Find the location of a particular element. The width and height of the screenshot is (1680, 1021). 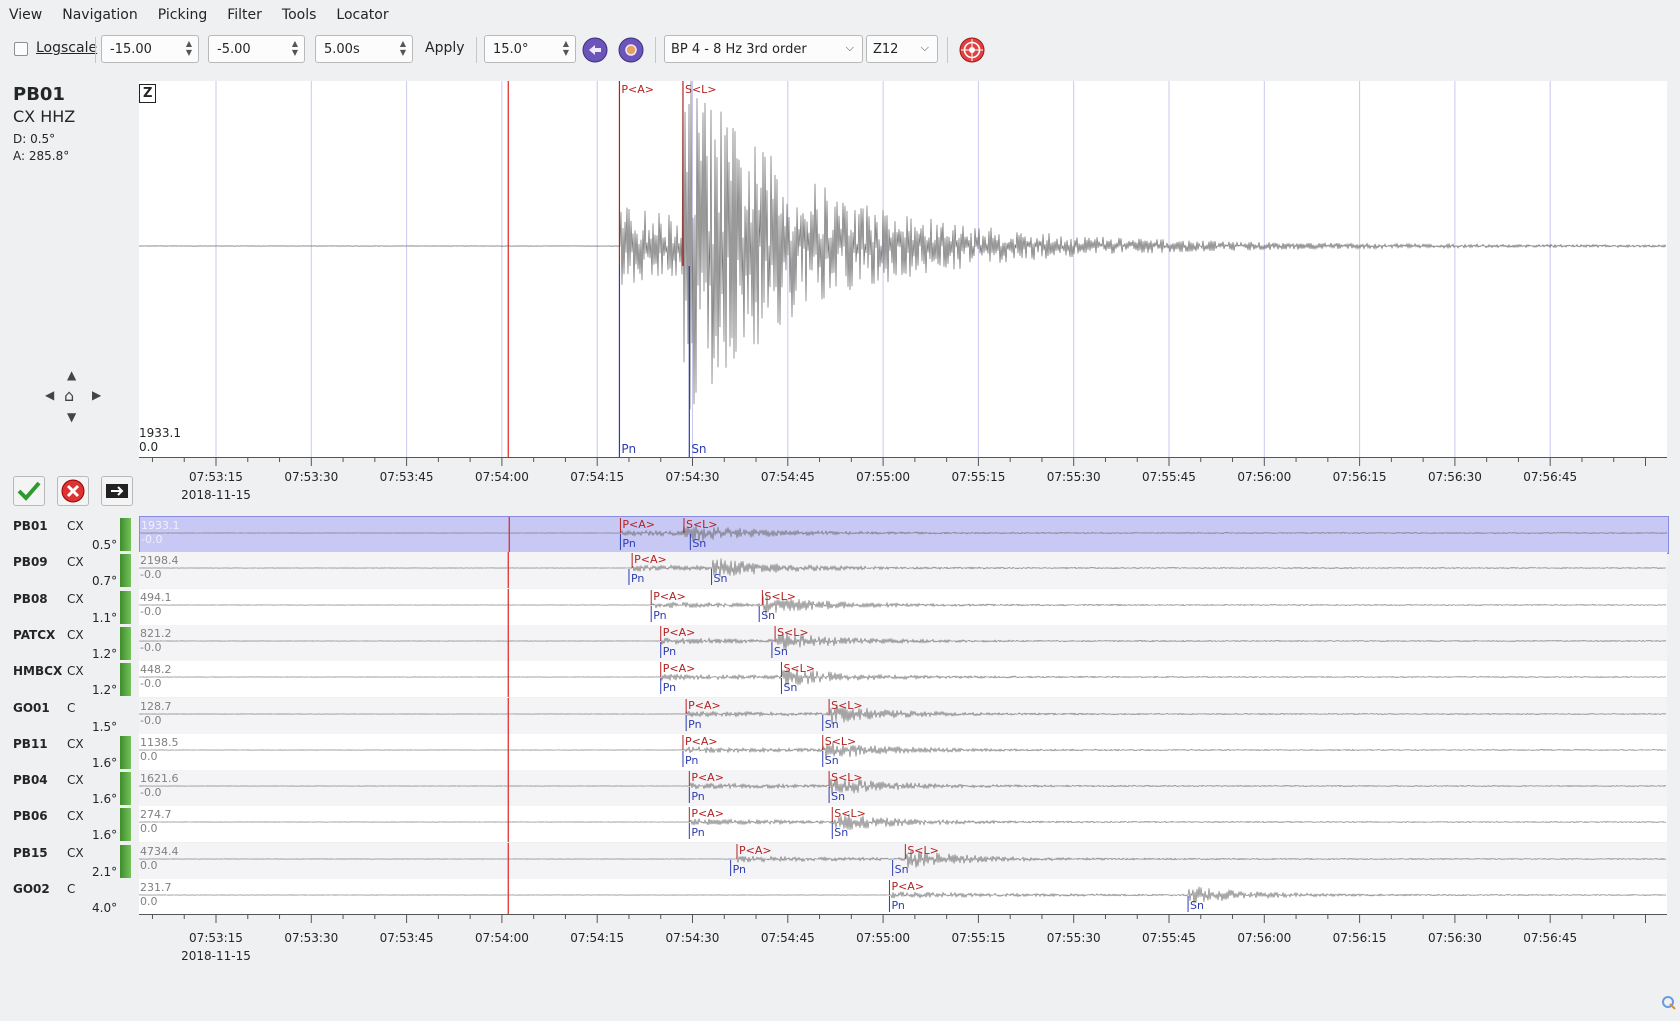

menu-filter: Filter is located at coordinates (245, 15).